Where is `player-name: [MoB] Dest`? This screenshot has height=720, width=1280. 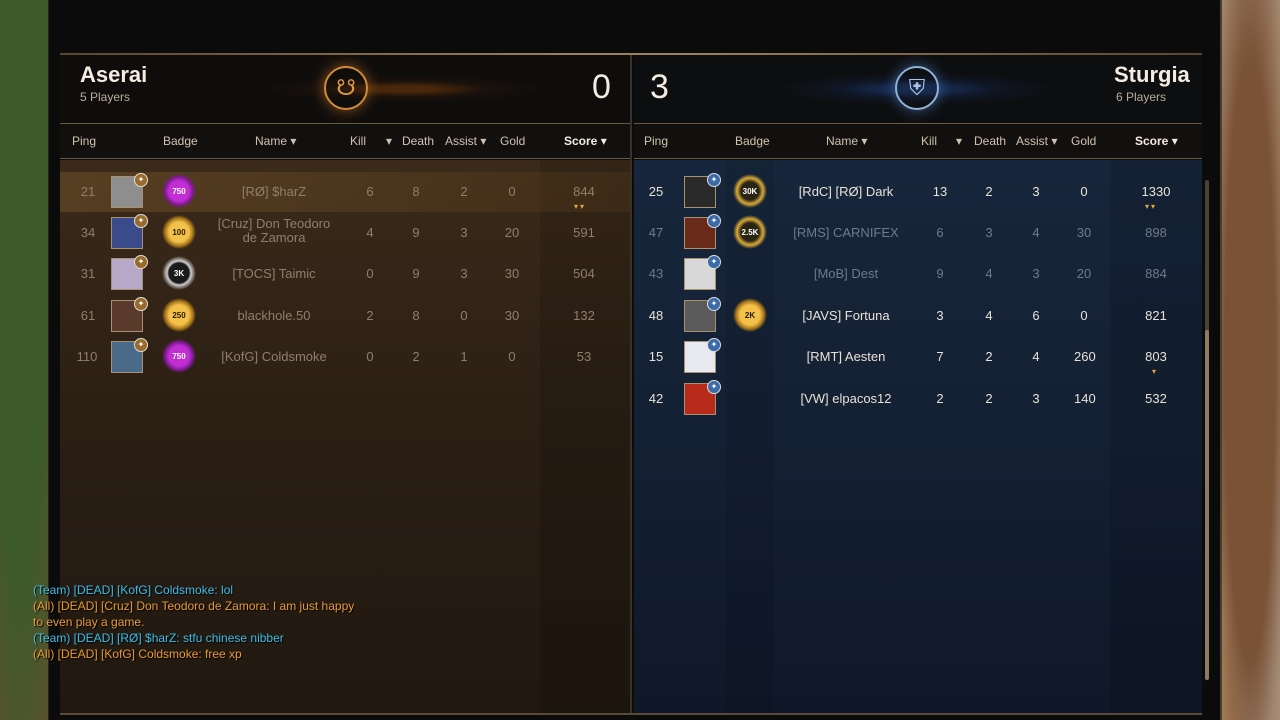
player-name: [MoB] Dest is located at coordinates (846, 273).